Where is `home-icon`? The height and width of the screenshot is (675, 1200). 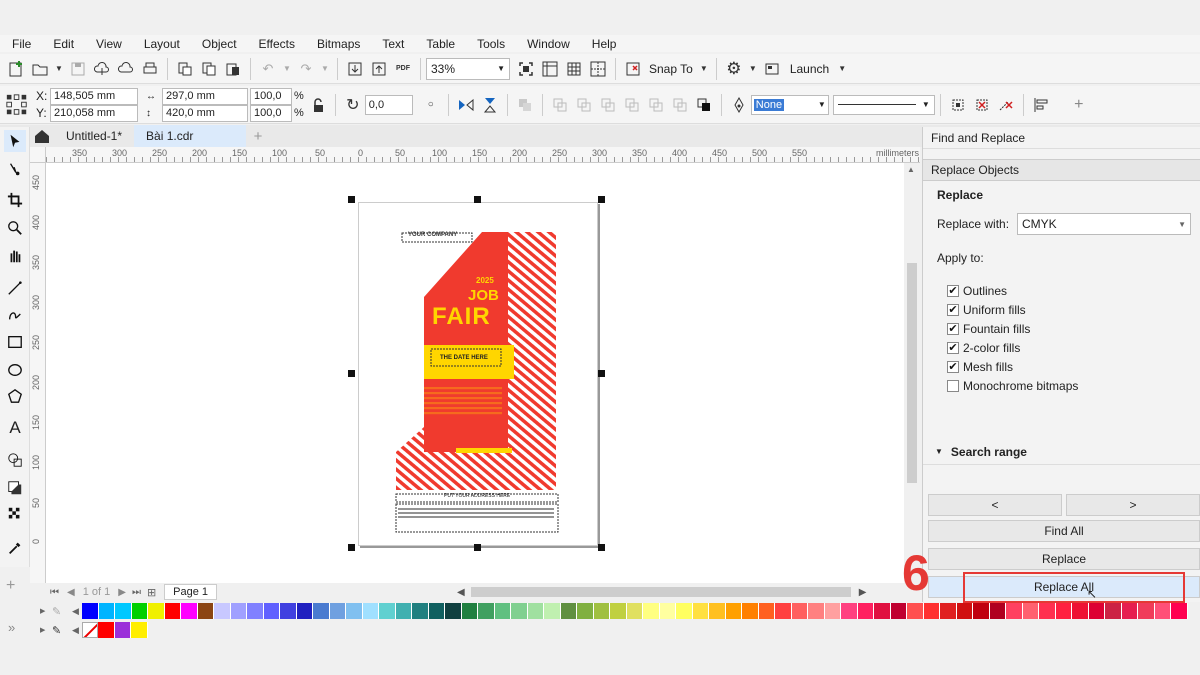
home-icon is located at coordinates (42, 136).